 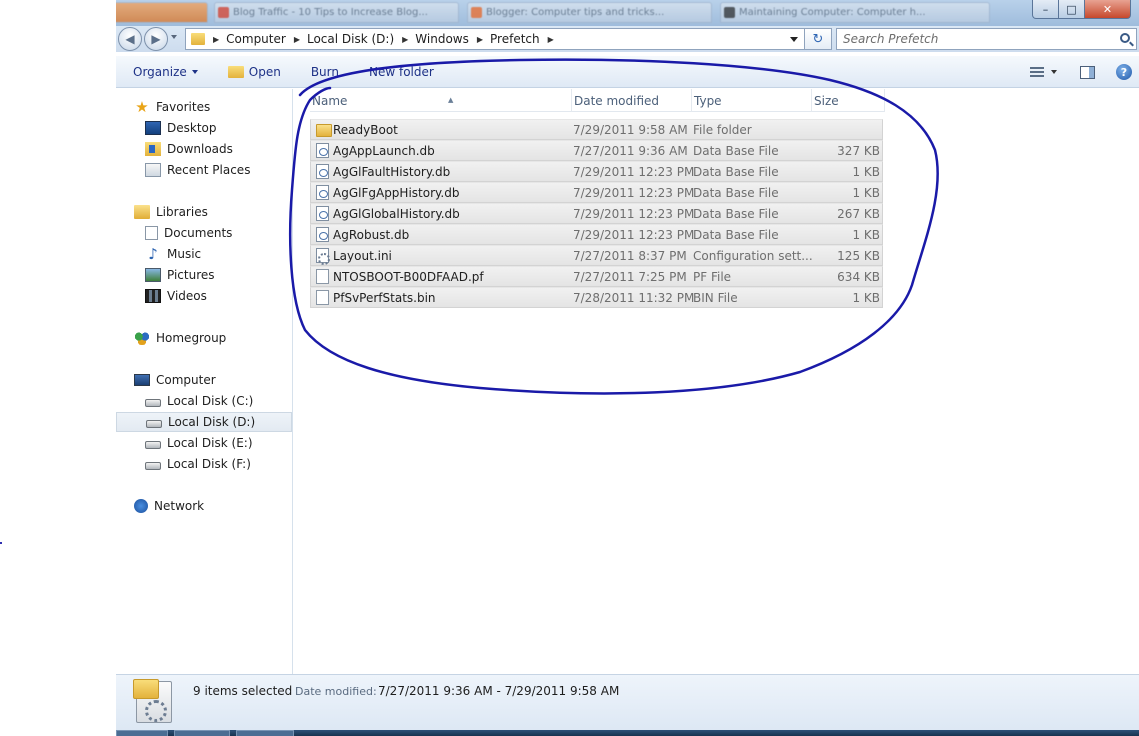 What do you see at coordinates (254, 72) in the screenshot?
I see `open-button: Open` at bounding box center [254, 72].